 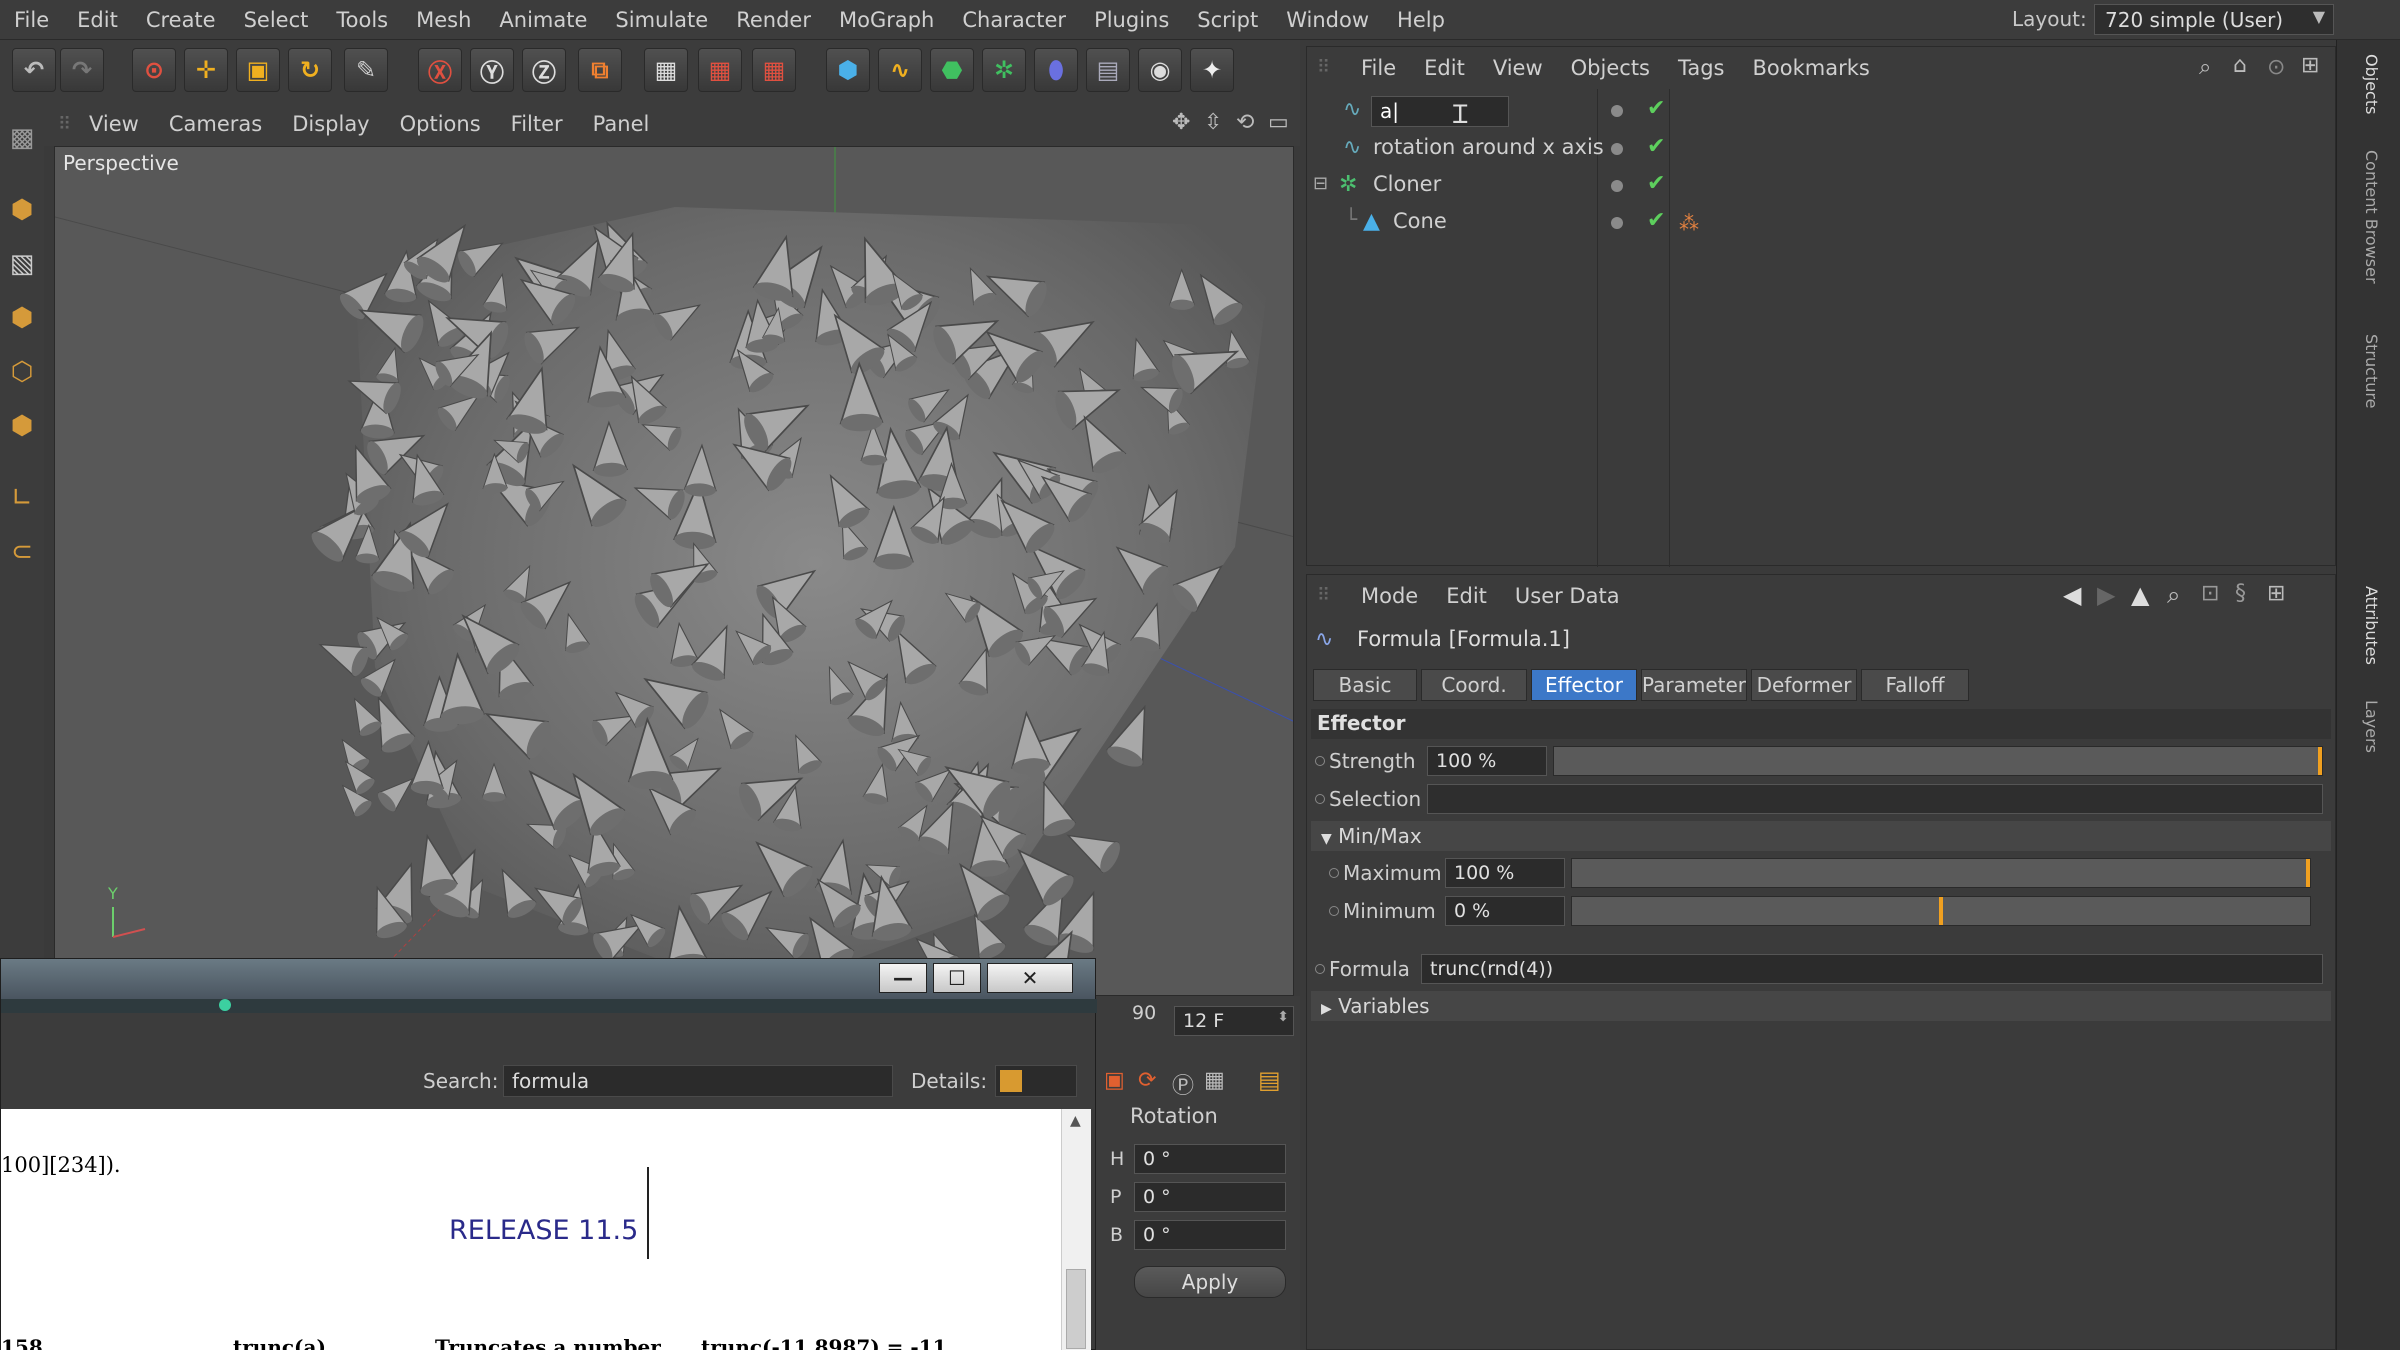 I want to click on tab-falloff: Falloff, so click(x=1915, y=685).